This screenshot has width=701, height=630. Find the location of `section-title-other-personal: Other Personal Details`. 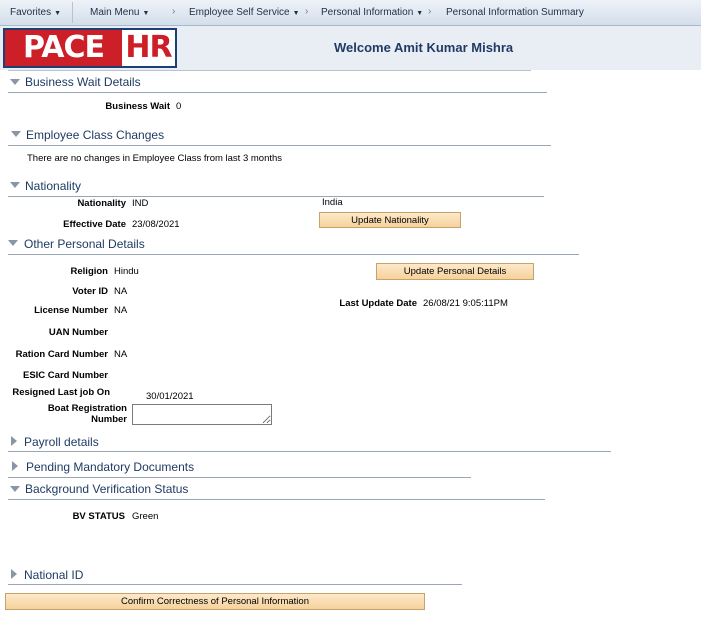

section-title-other-personal: Other Personal Details is located at coordinates (84, 244).